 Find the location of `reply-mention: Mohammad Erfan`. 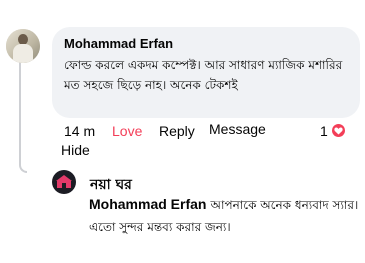

reply-mention: Mohammad Erfan is located at coordinates (147, 204).